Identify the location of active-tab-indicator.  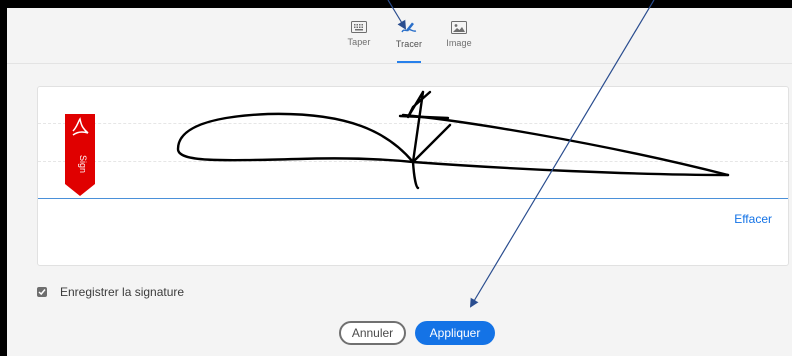
(409, 62).